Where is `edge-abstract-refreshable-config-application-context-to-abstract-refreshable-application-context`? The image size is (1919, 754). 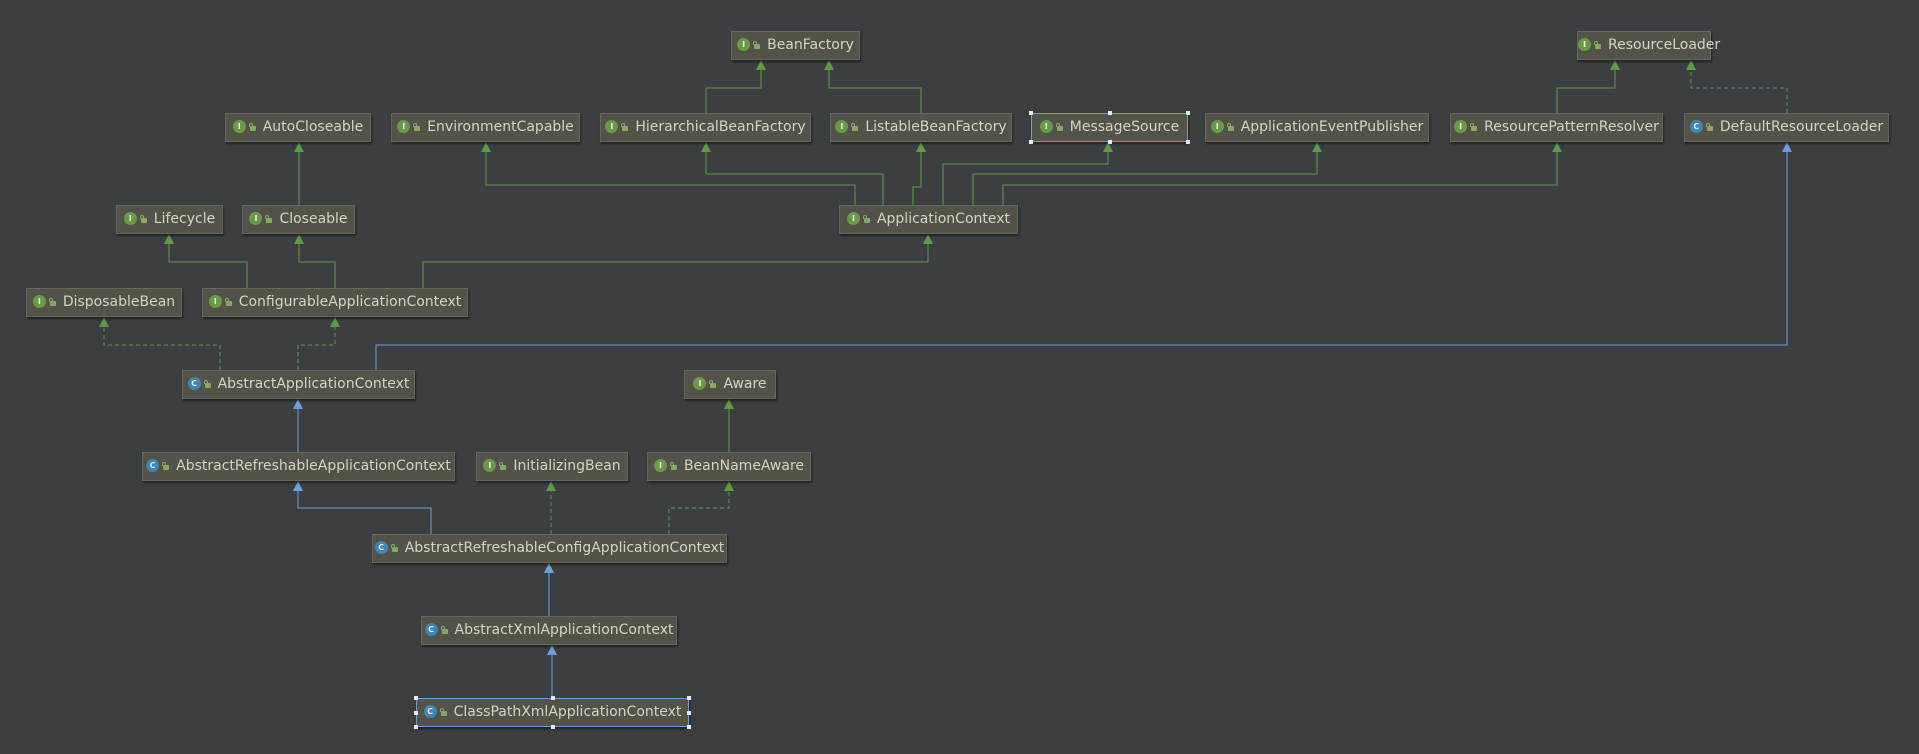
edge-abstract-refreshable-config-application-context-to-abstract-refreshable-application-context is located at coordinates (362, 507).